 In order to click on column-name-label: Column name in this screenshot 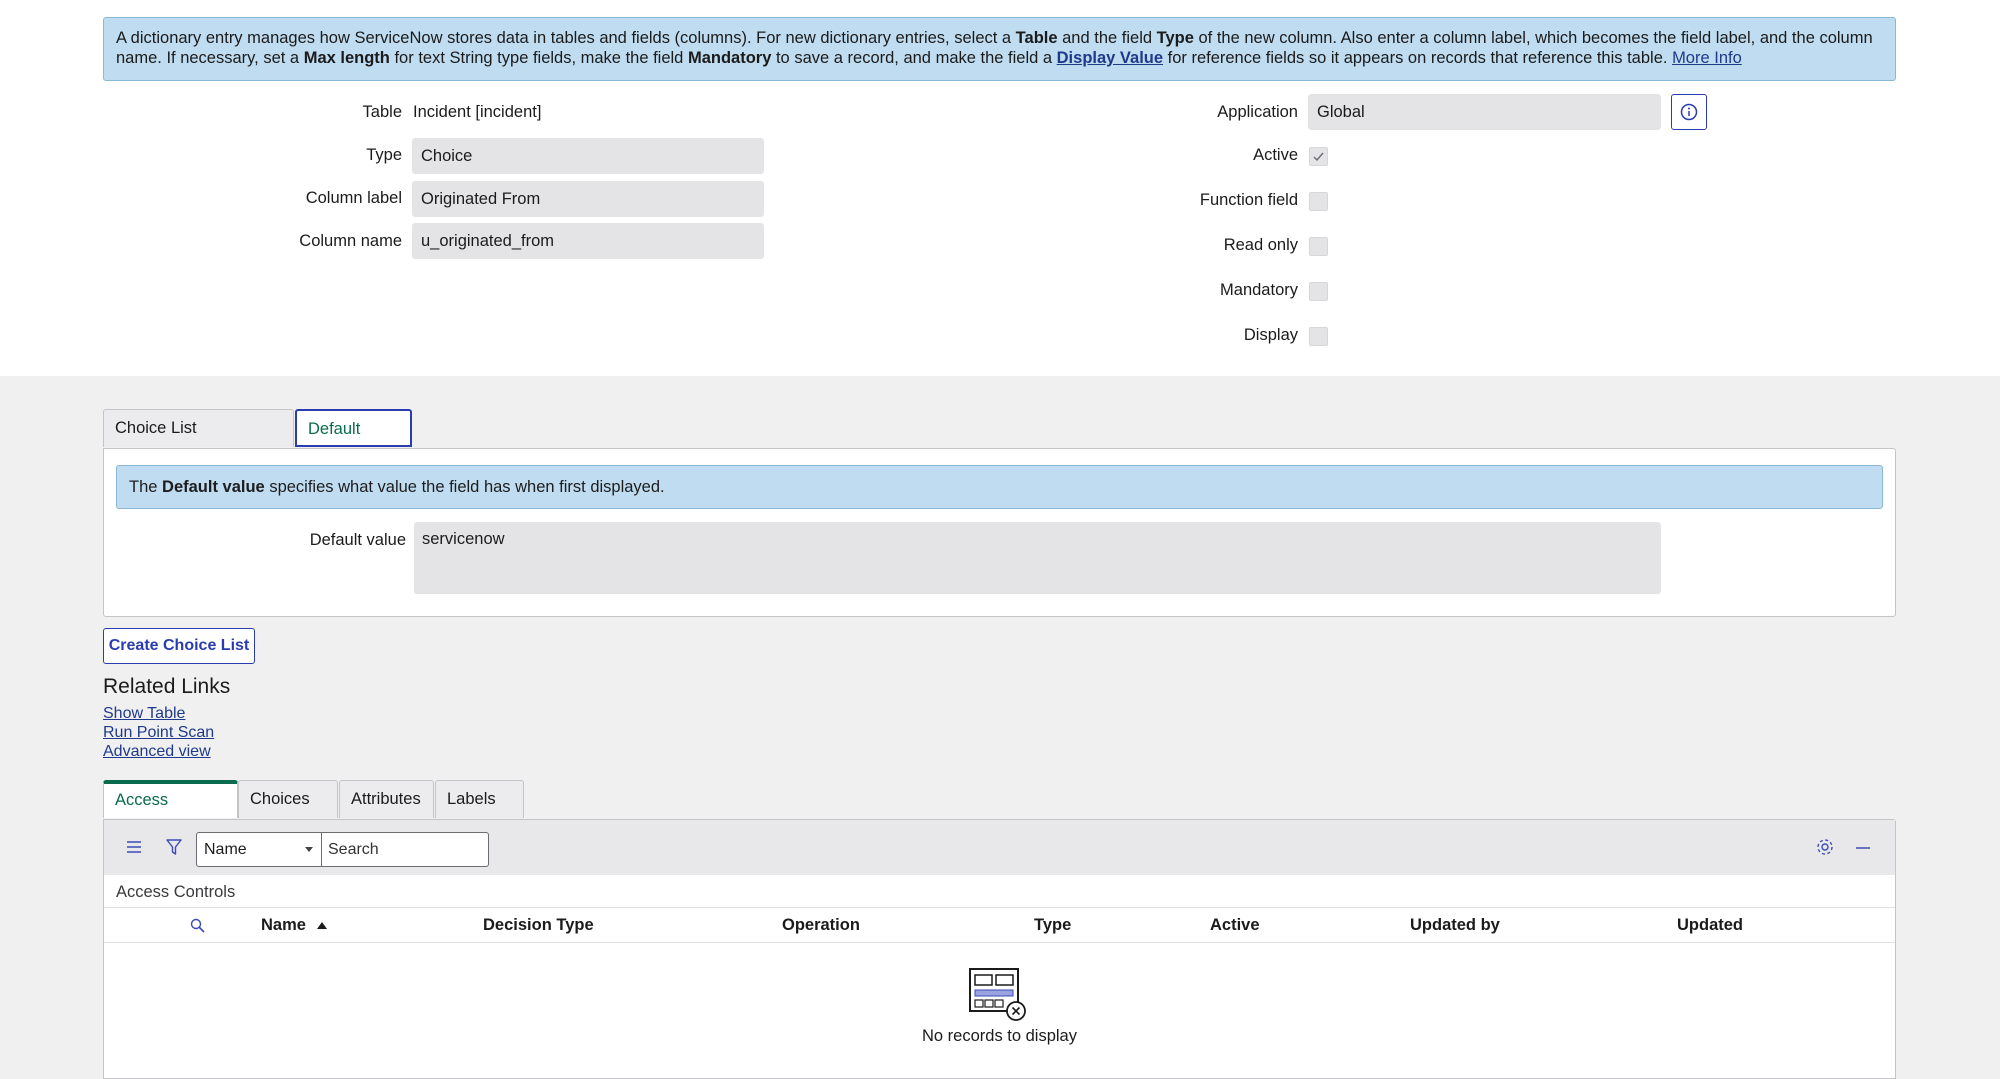, I will do `click(350, 241)`.